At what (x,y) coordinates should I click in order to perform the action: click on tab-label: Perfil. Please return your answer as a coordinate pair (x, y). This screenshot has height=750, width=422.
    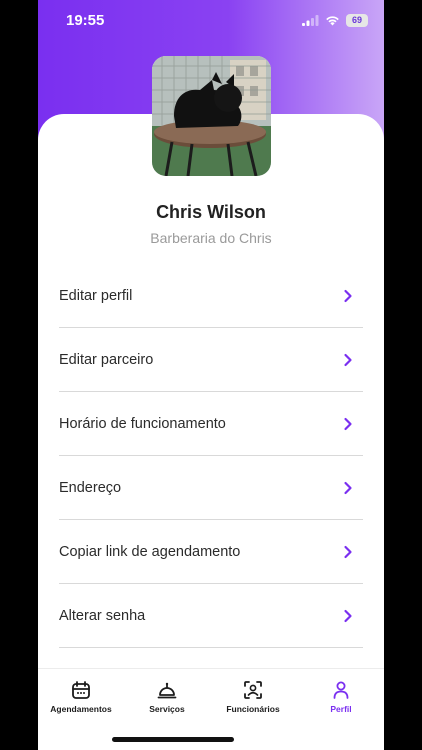
    Looking at the image, I should click on (341, 709).